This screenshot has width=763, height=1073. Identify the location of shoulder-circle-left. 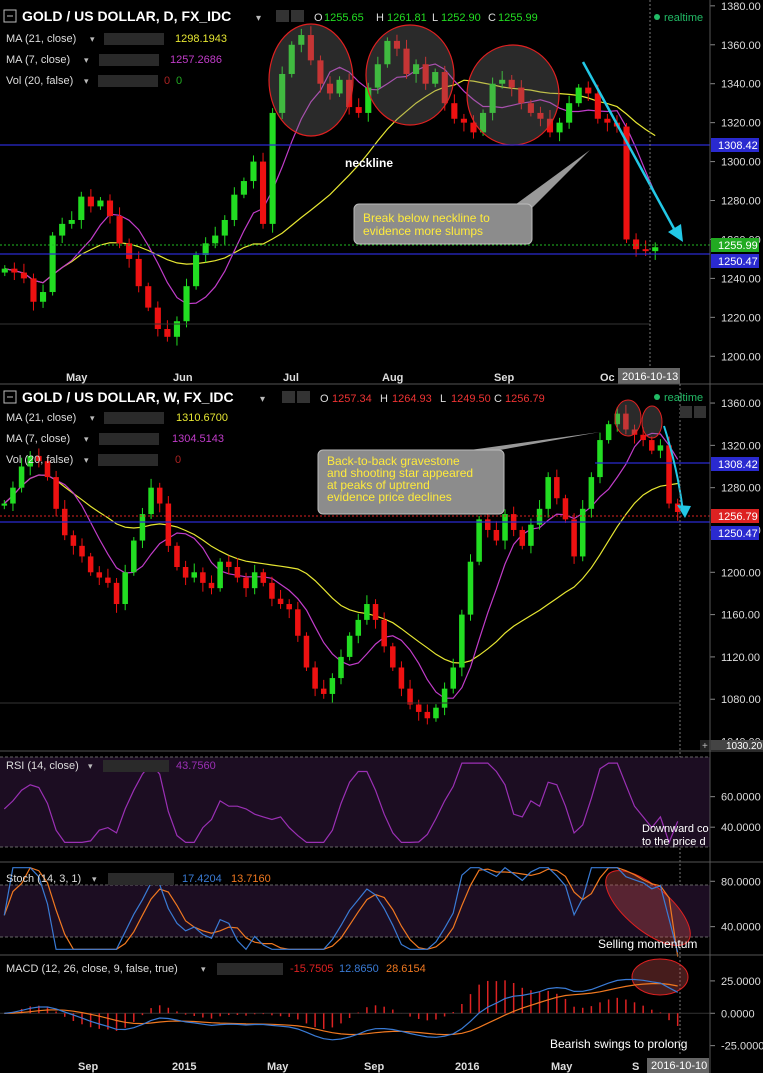
(311, 80).